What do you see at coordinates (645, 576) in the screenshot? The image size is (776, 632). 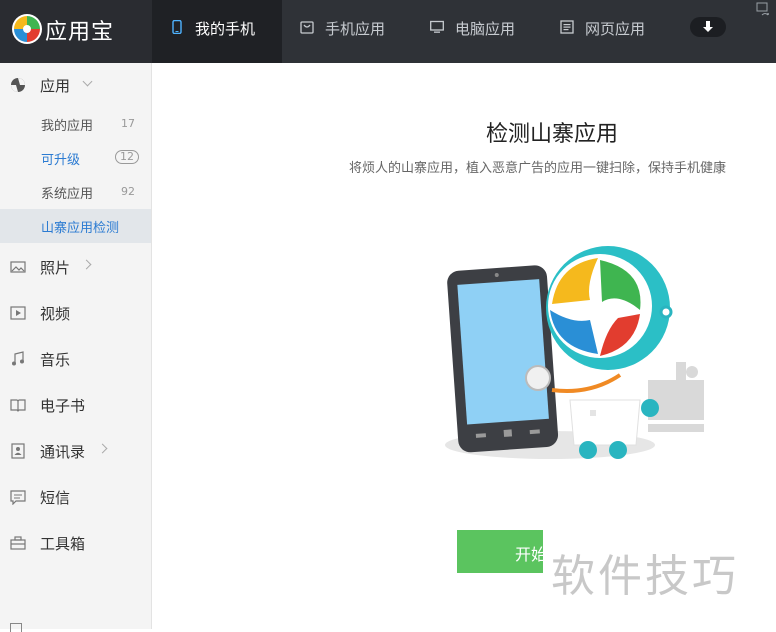 I see `watermark: 软件技巧` at bounding box center [645, 576].